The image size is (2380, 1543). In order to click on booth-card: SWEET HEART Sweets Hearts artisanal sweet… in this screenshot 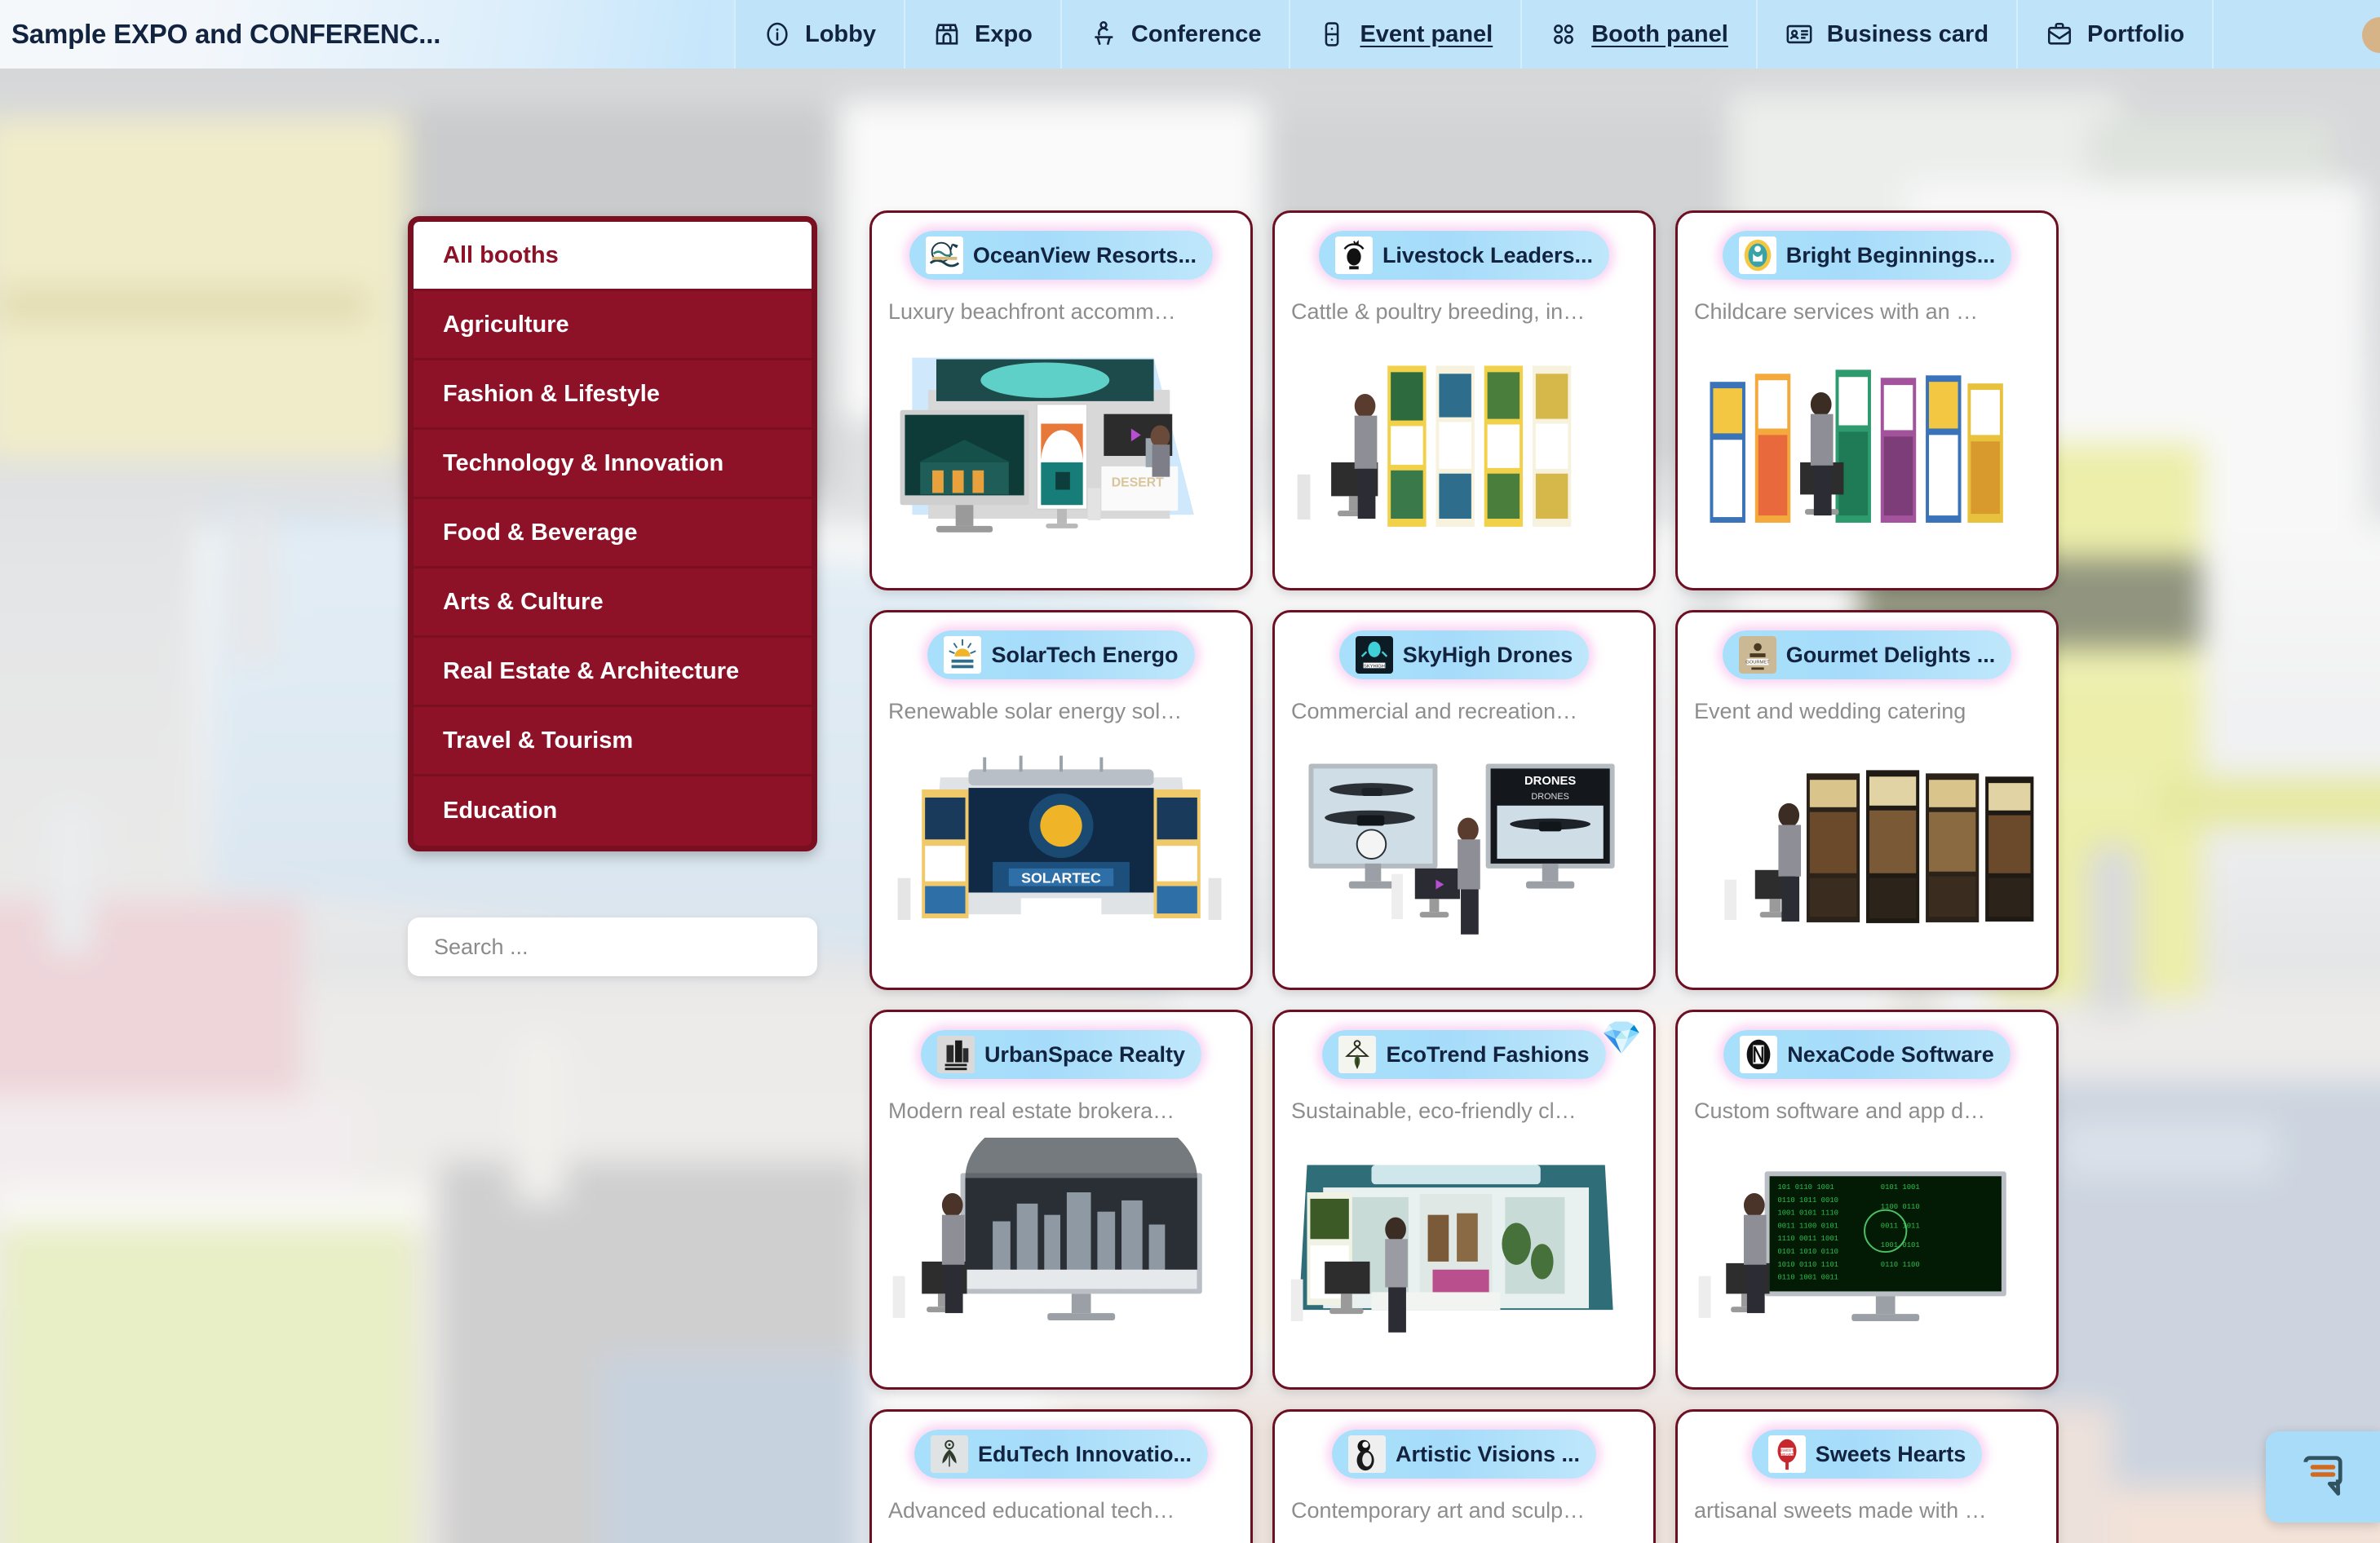, I will do `click(1867, 1476)`.